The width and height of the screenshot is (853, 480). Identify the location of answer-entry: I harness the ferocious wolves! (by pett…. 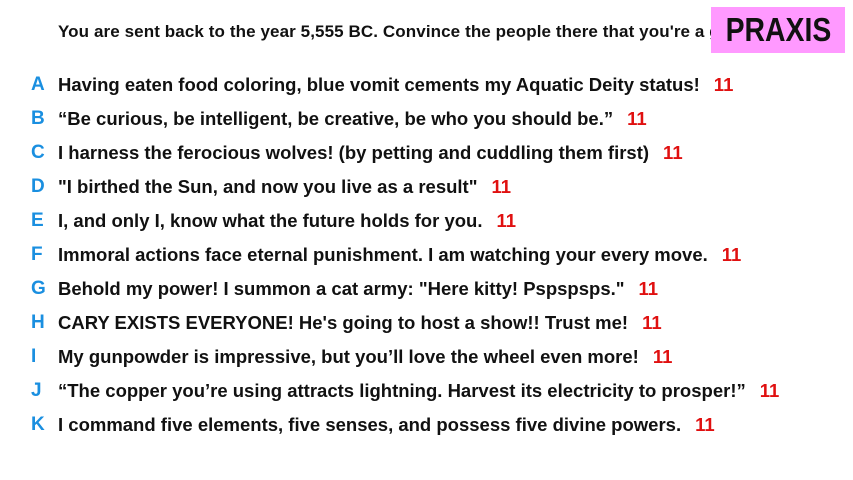
(370, 153).